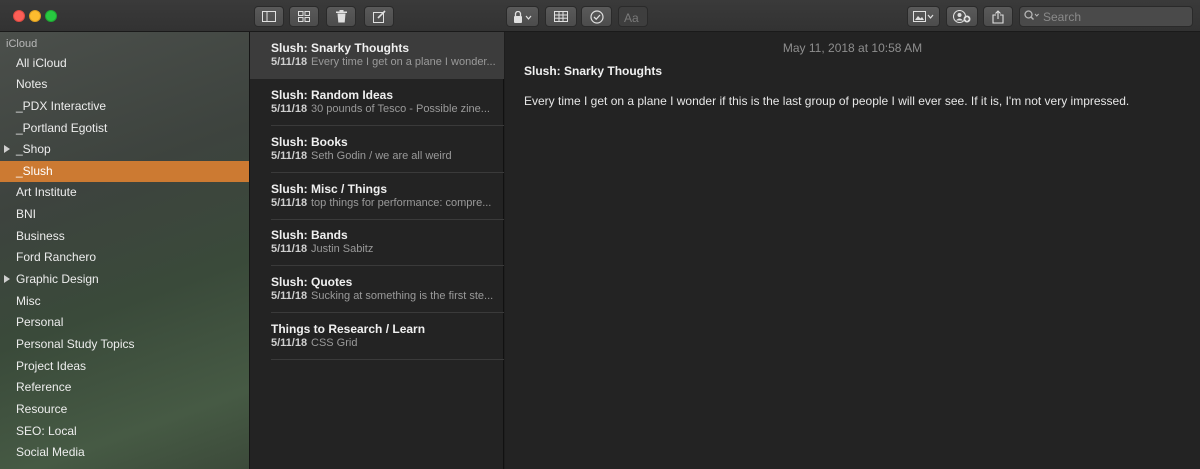  I want to click on sidebar-item-label: Notes, so click(32, 84).